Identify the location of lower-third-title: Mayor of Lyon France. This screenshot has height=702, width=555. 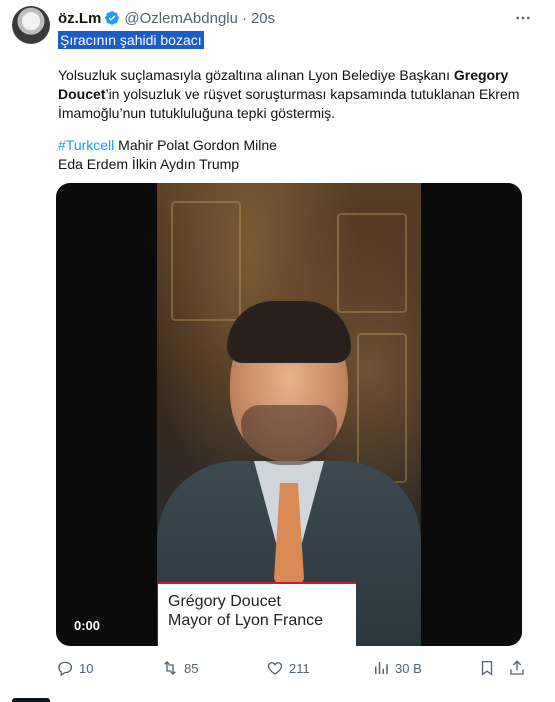
(246, 620).